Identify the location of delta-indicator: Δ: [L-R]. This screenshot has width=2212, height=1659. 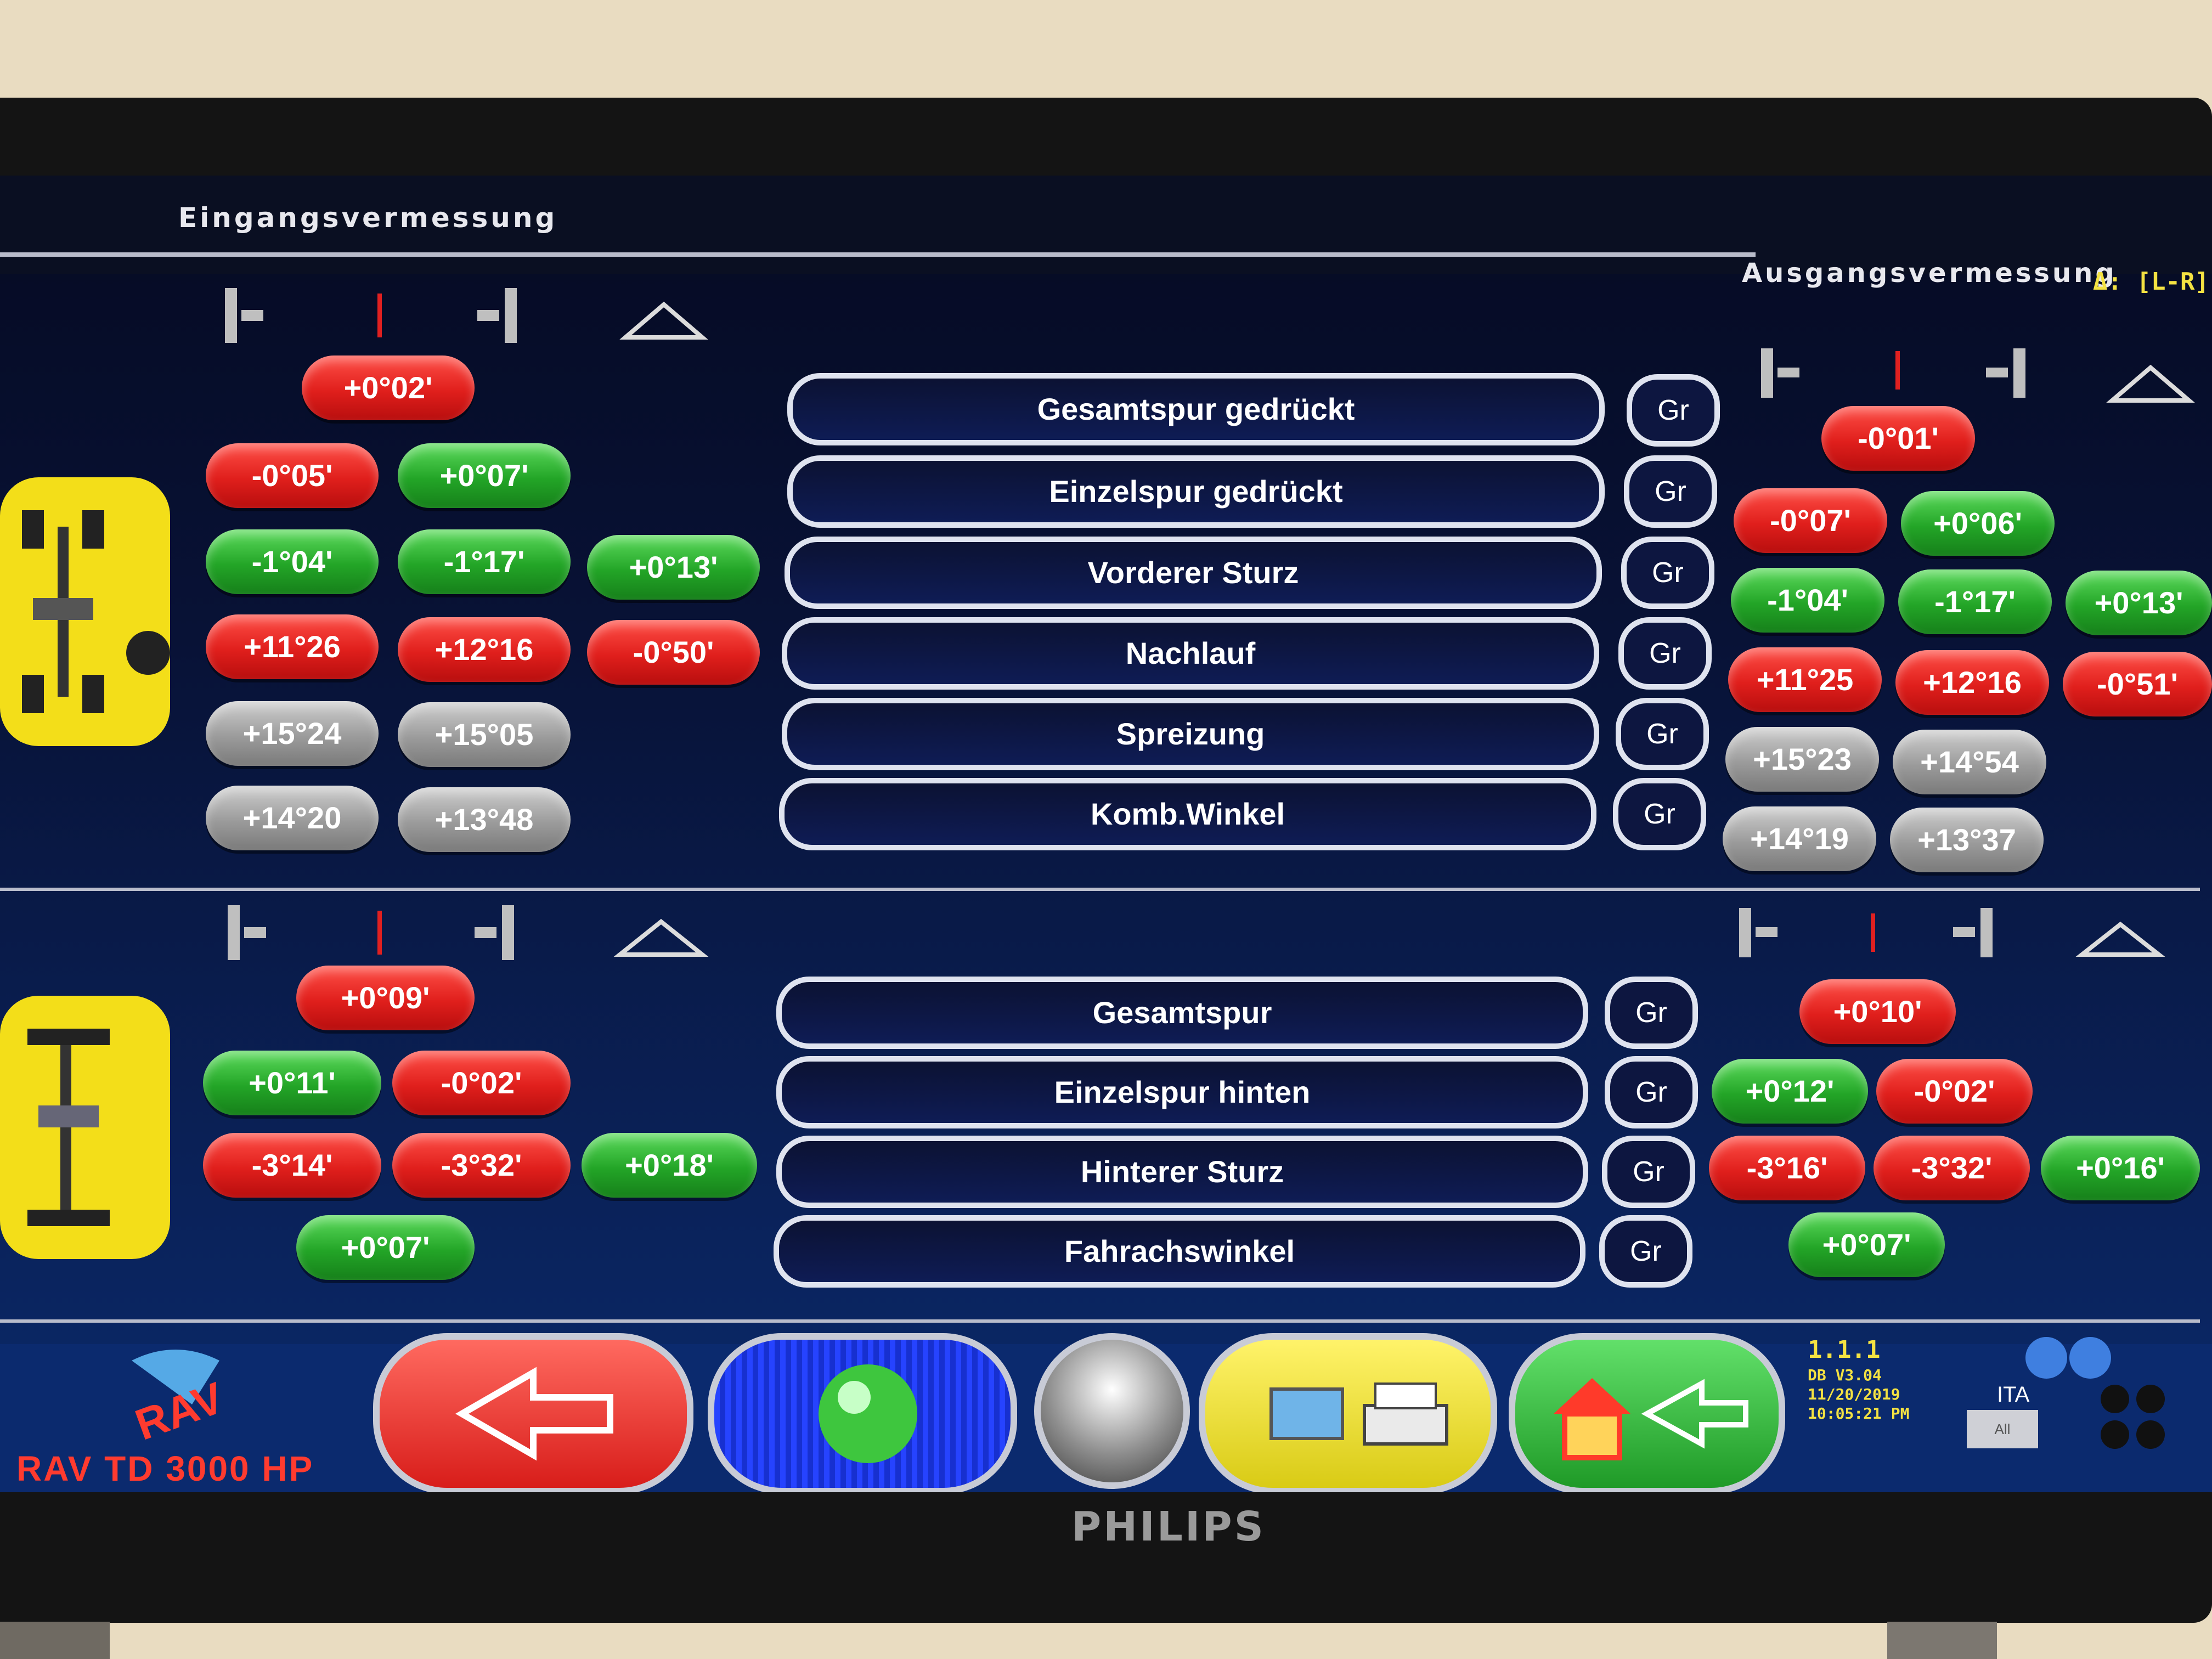
(2151, 282).